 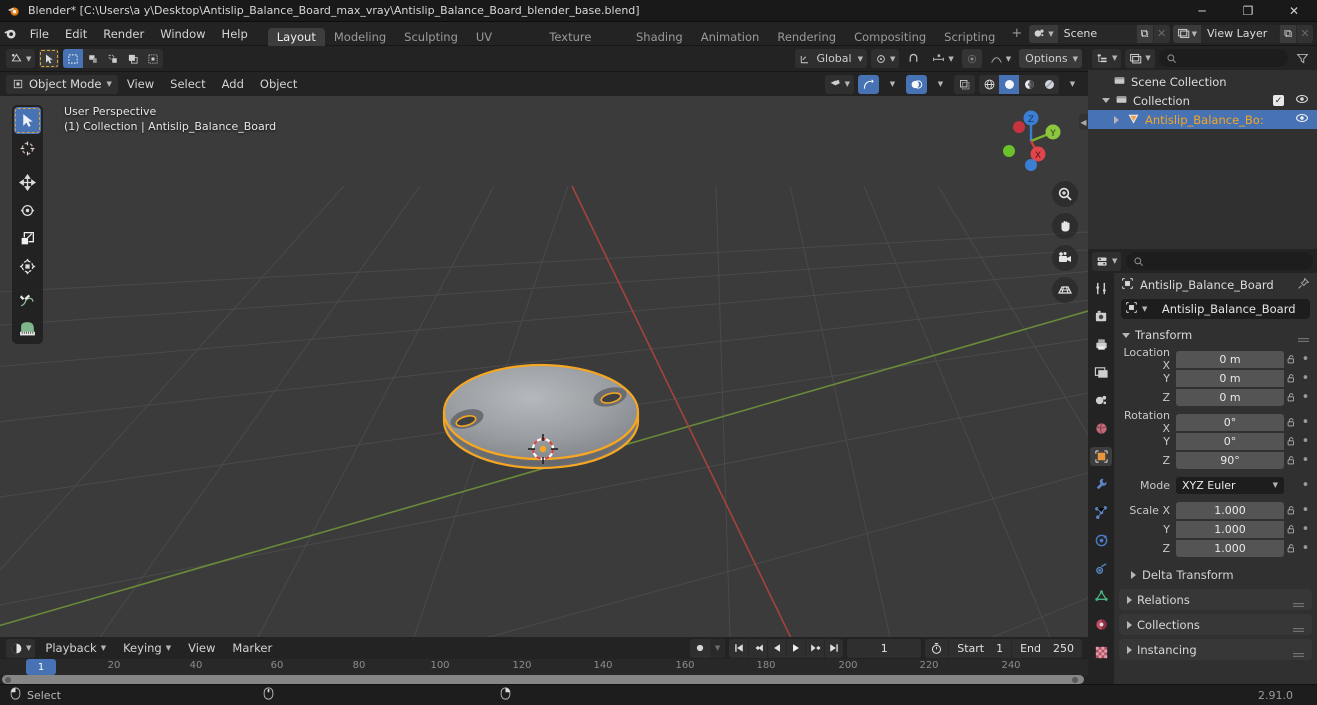 What do you see at coordinates (1278, 100) in the screenshot?
I see `collection-enable-checkbox: ✓` at bounding box center [1278, 100].